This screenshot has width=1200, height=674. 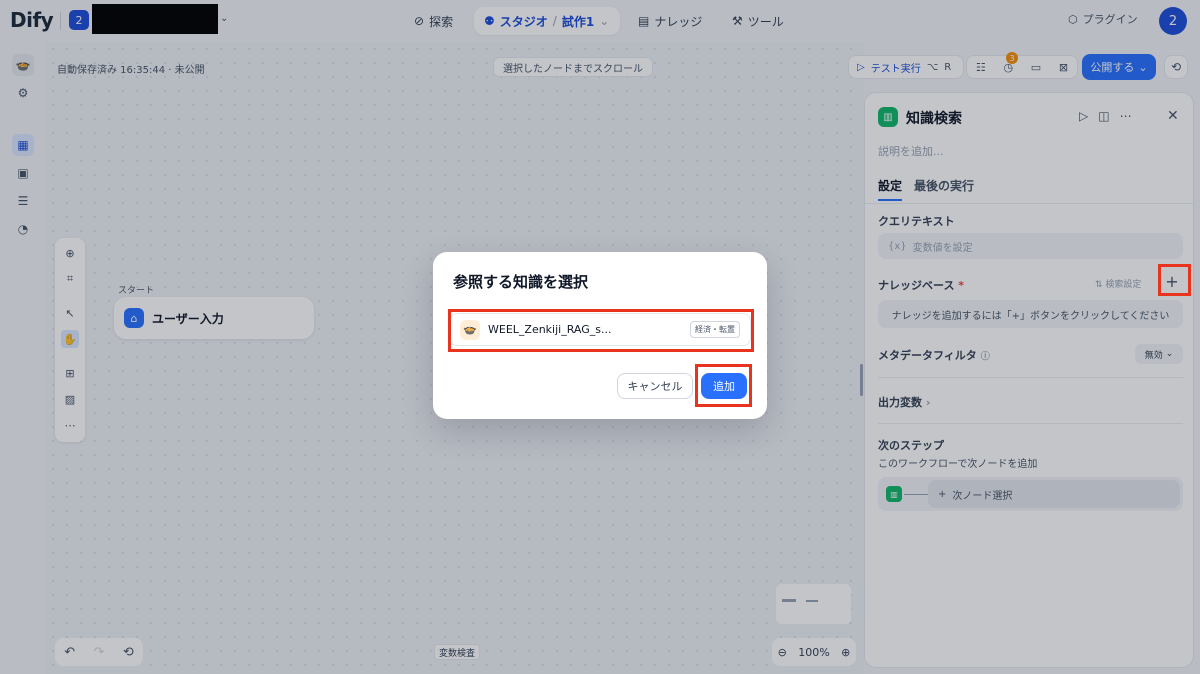 What do you see at coordinates (655, 386) in the screenshot?
I see `cancel-button: キャンセル` at bounding box center [655, 386].